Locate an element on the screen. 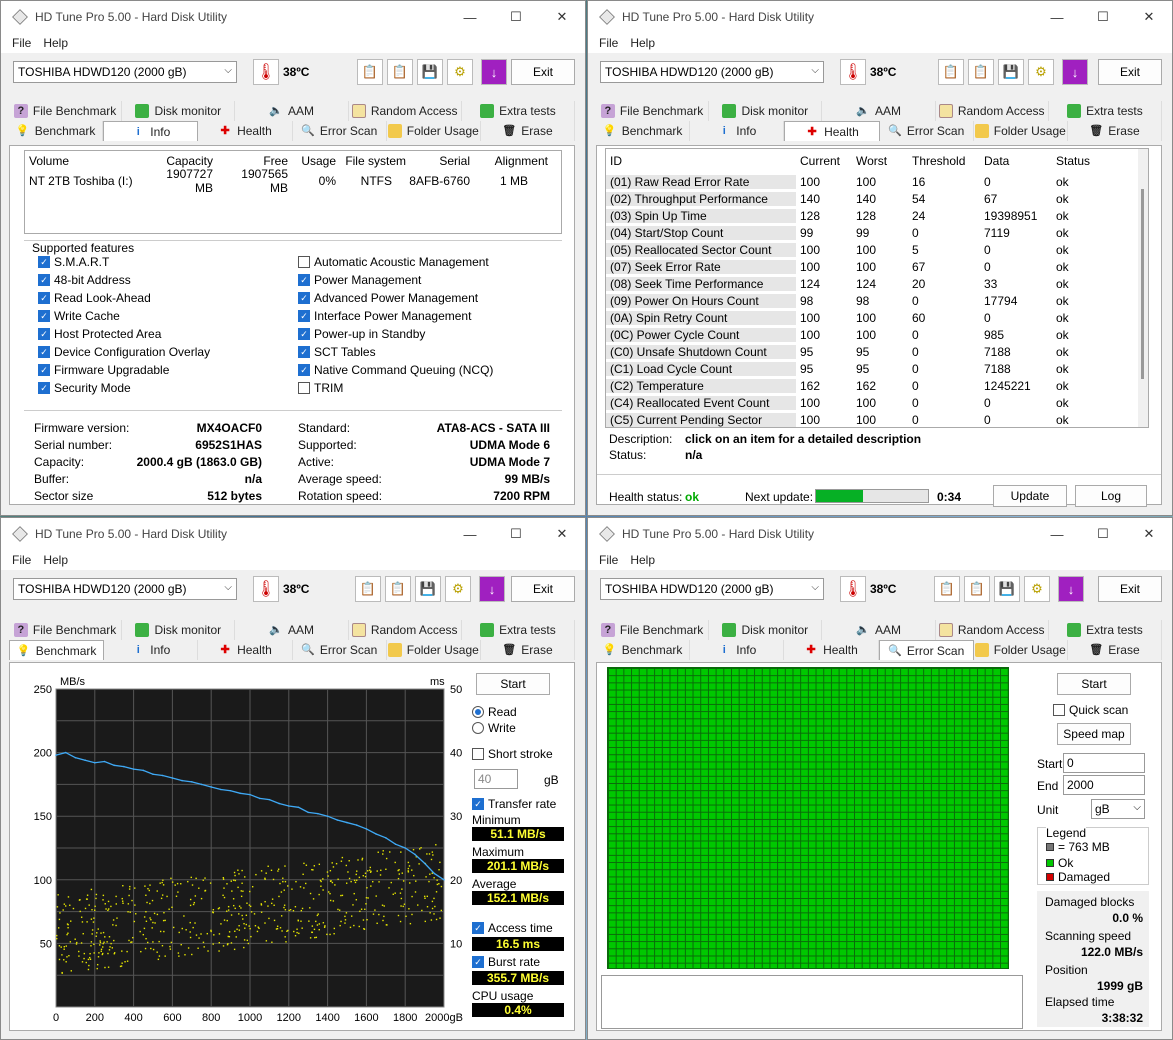 This screenshot has height=1040, width=1173. column-header: Data is located at coordinates (1016, 161).